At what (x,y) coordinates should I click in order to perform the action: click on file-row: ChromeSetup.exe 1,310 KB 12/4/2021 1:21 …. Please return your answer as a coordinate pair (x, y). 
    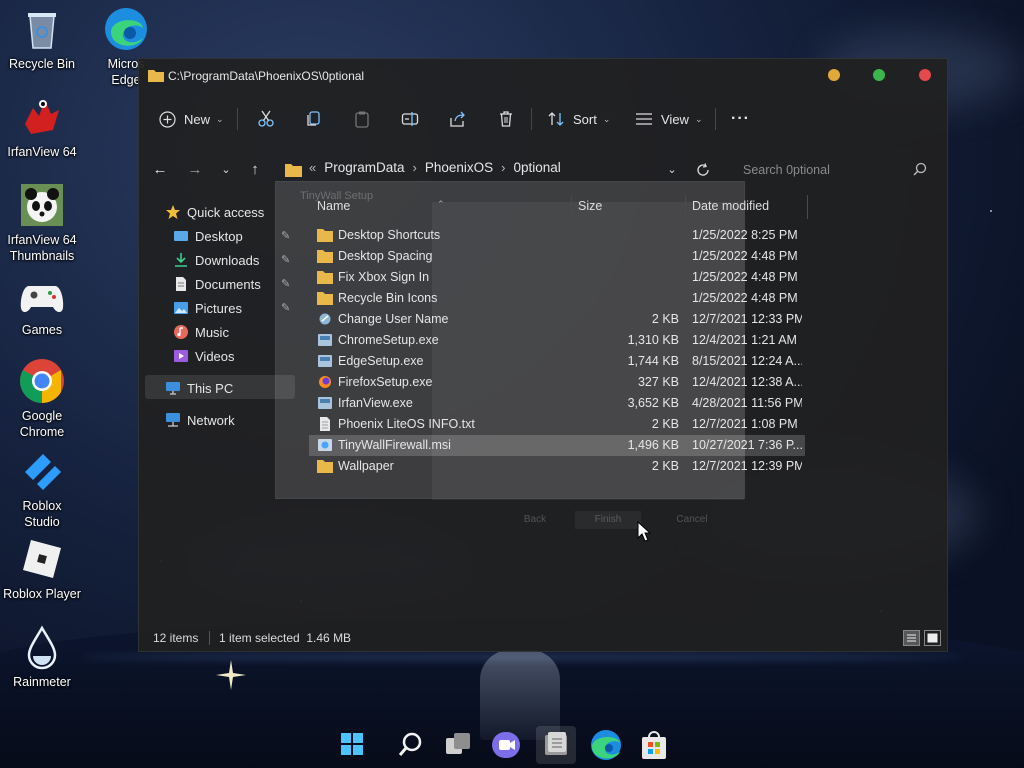
    Looking at the image, I should click on (557, 340).